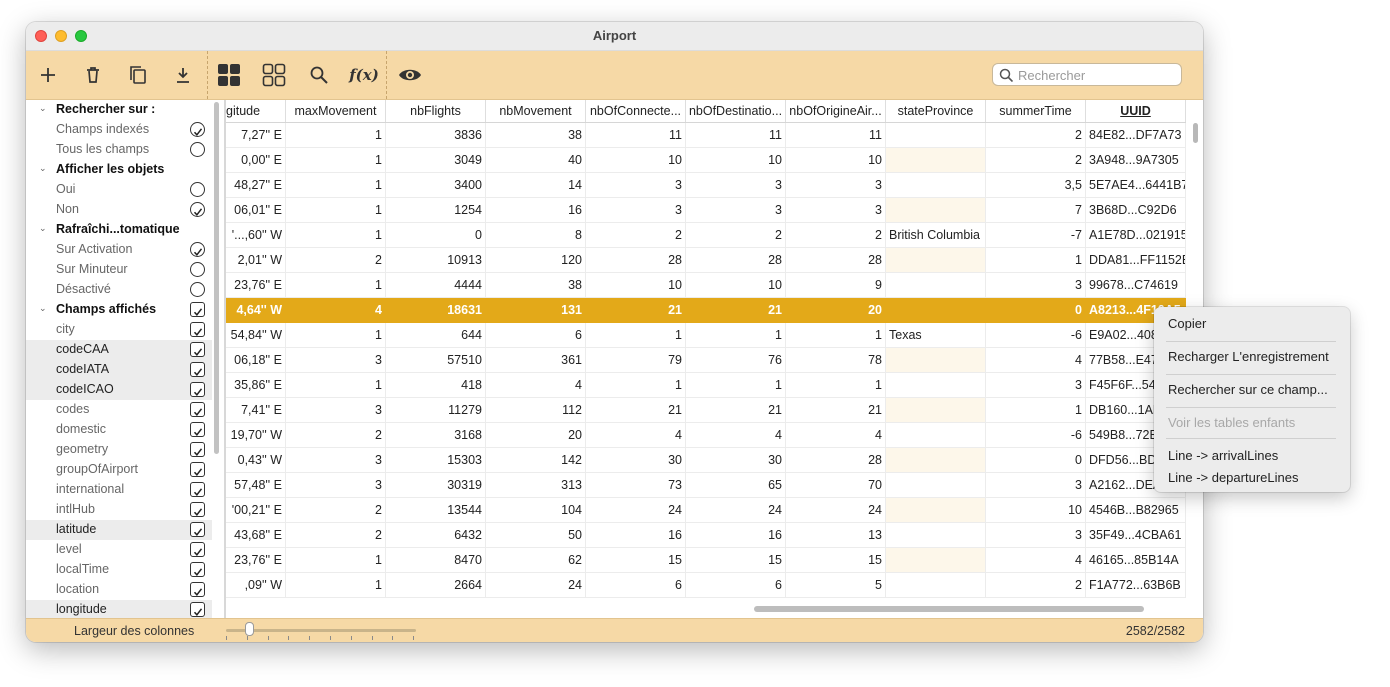 This screenshot has width=1390, height=687. I want to click on sidebar-option: level, so click(119, 550).